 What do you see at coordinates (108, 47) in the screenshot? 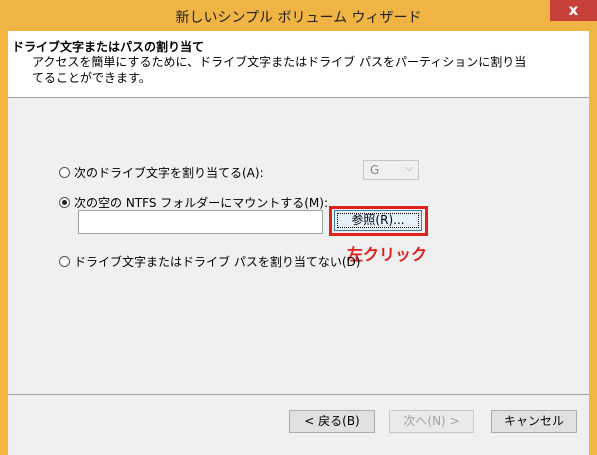
I see `page-title: ドライブ文字またはパスの割り当て` at bounding box center [108, 47].